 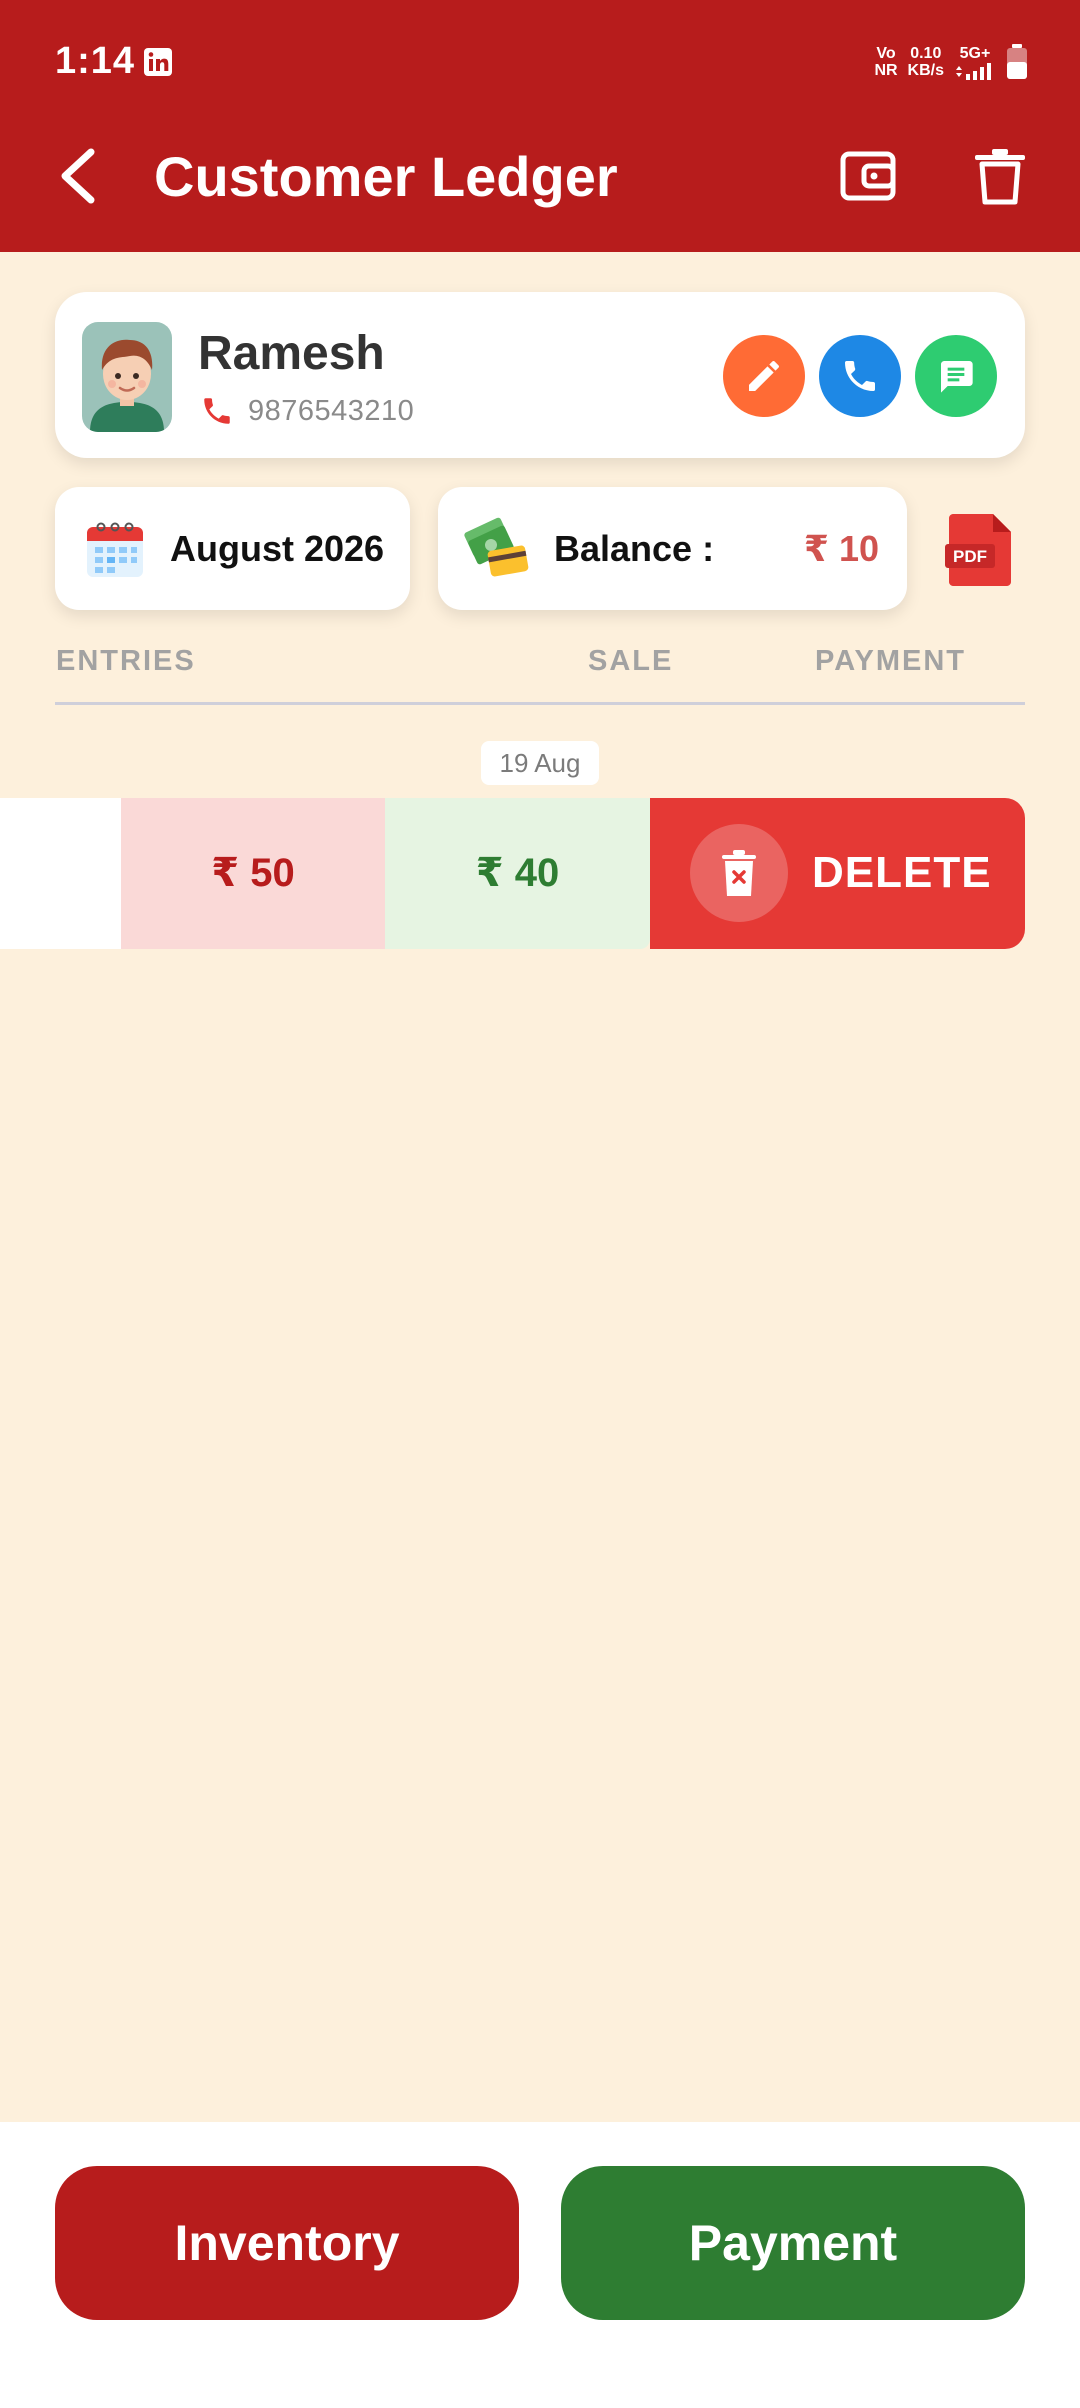 I want to click on ledger-entry-row: ₹ 50 ₹ 40 DELETE, so click(x=540, y=873).